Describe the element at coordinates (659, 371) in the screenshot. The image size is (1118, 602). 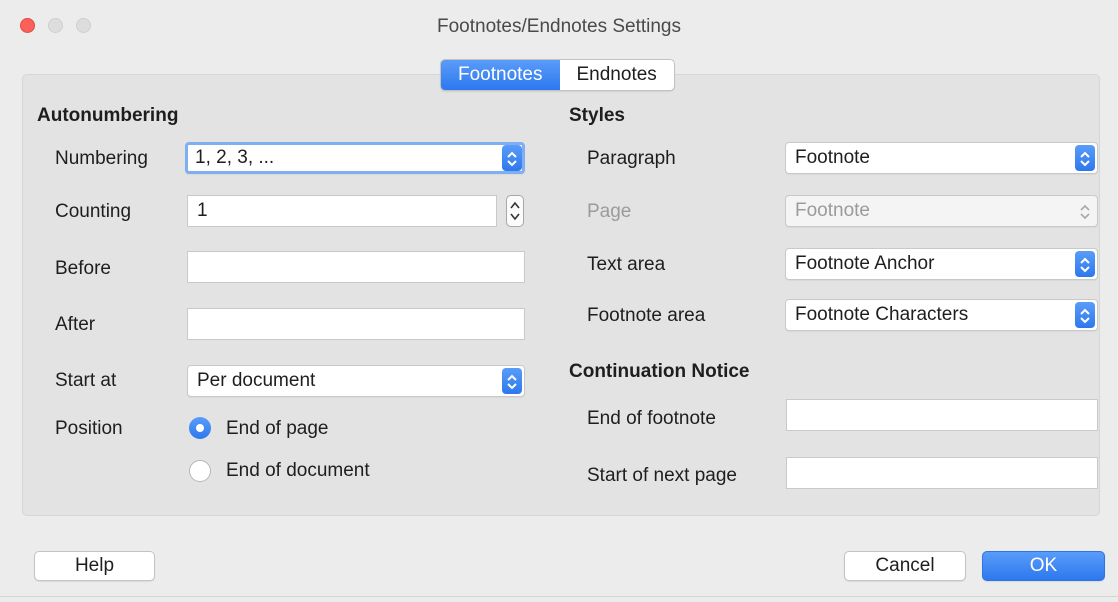
I see `continuation-notice-heading: Continuation Notice` at that location.